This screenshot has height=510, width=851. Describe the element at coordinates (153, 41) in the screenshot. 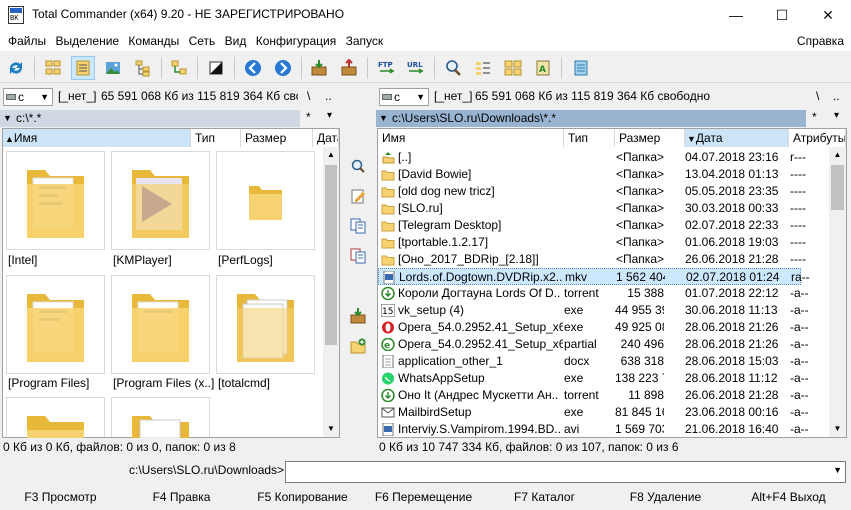

I see `menu-commands: Команды` at that location.